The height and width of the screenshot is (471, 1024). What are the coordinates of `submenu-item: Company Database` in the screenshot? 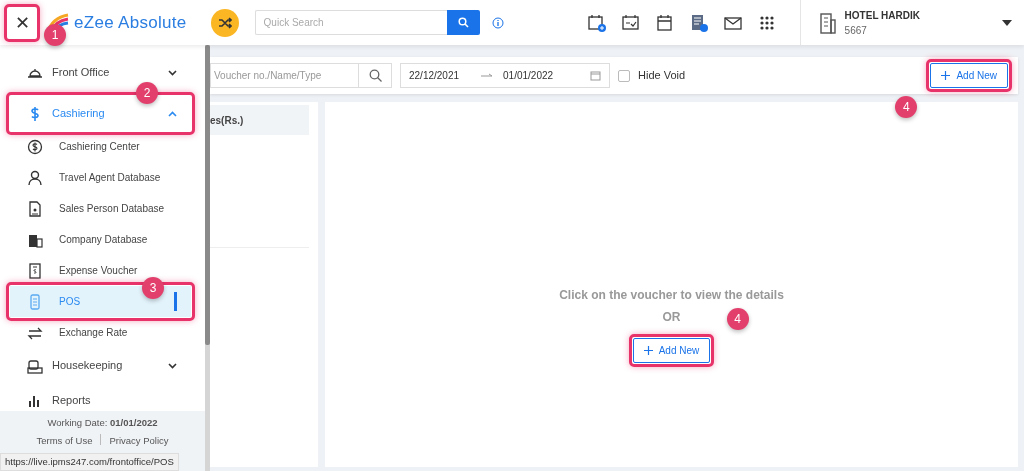 It's located at (102, 239).